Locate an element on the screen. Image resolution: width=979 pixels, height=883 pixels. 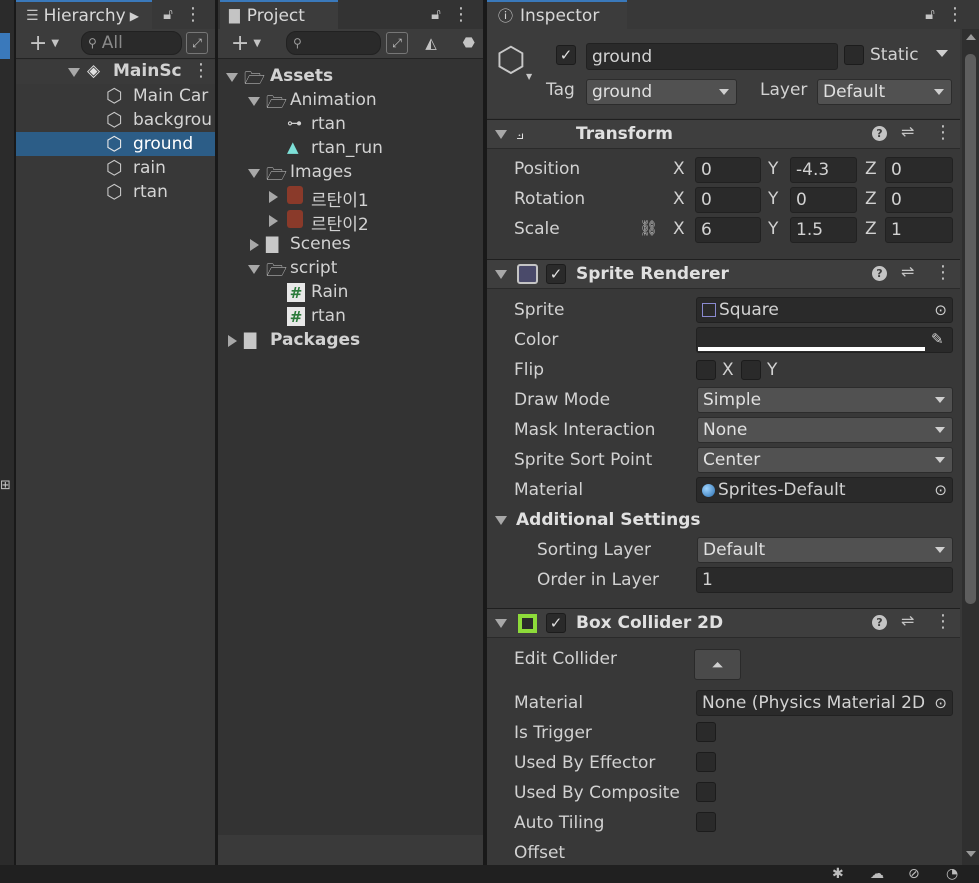
position-z-input: 0 is located at coordinates (919, 170).